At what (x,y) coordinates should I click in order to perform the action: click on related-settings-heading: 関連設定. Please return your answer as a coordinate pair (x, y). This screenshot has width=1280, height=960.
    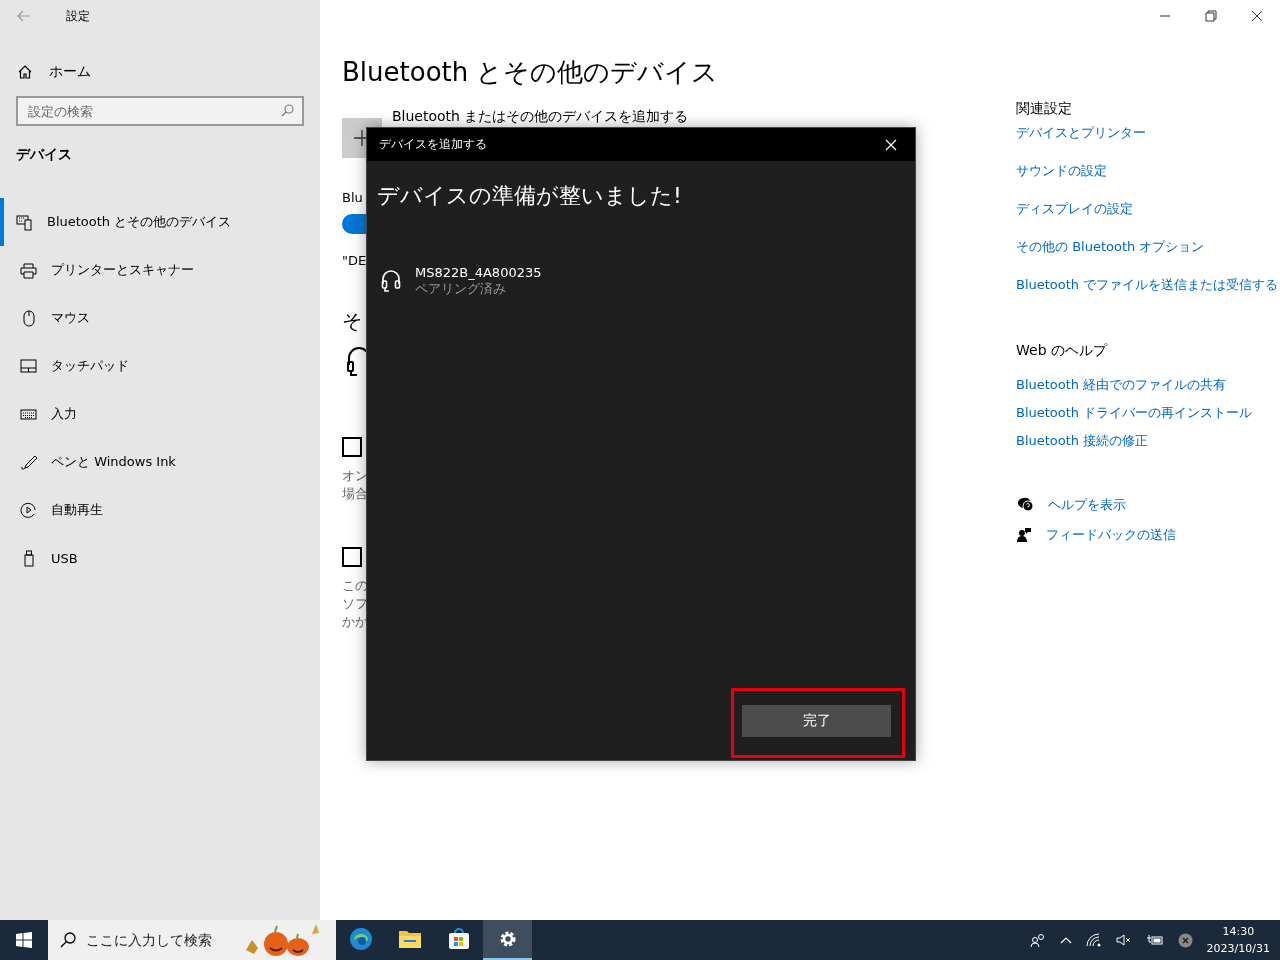
    Looking at the image, I should click on (1044, 109).